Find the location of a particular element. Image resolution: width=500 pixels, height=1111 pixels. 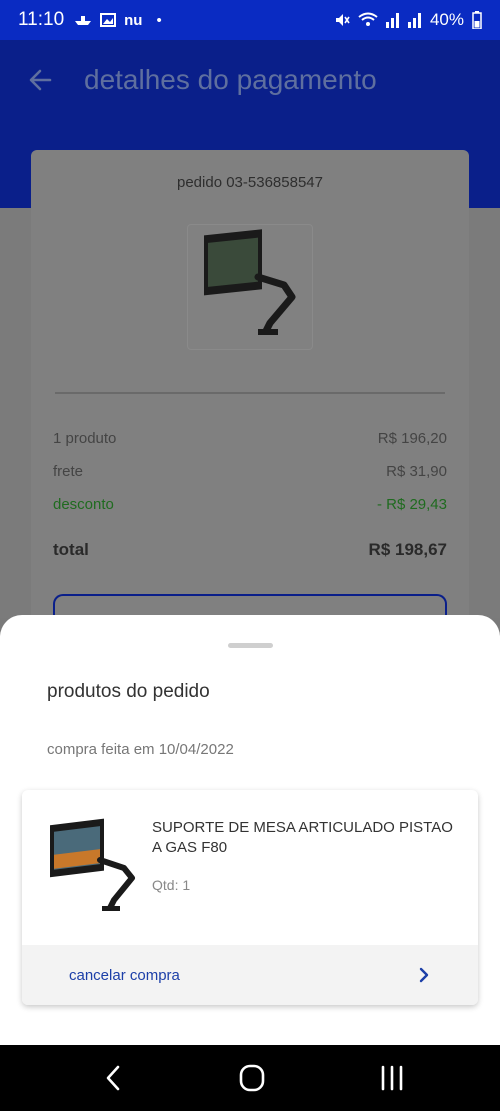

system-icons: 40% is located at coordinates (408, 20).